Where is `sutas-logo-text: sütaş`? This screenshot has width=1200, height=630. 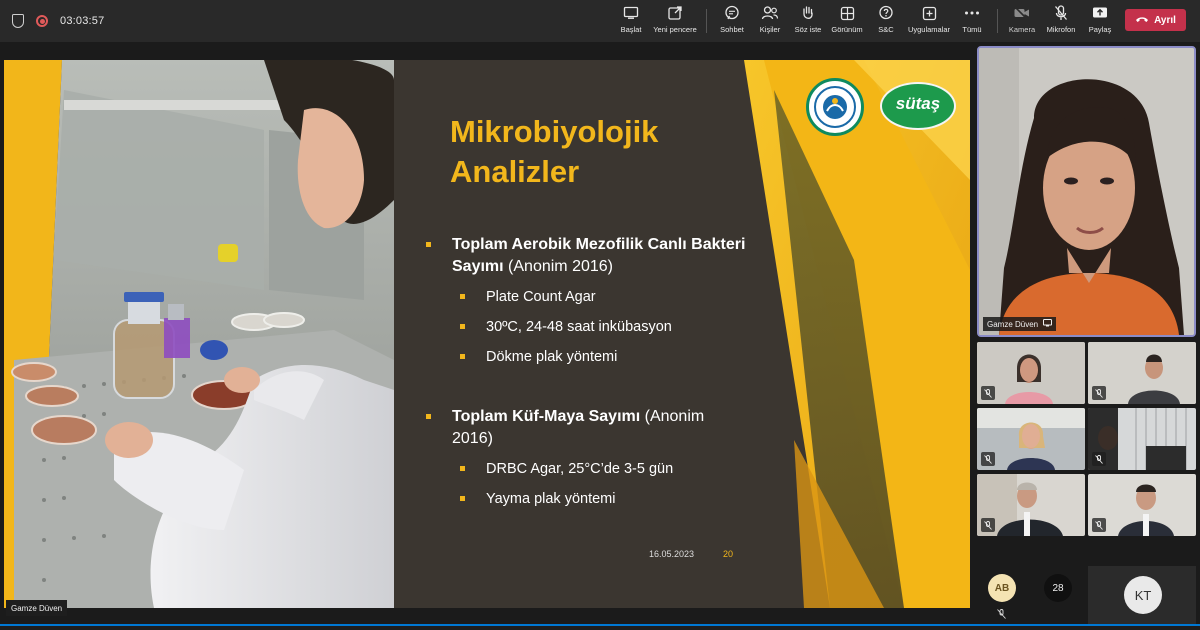
sutas-logo-text: sütaş is located at coordinates (918, 103).